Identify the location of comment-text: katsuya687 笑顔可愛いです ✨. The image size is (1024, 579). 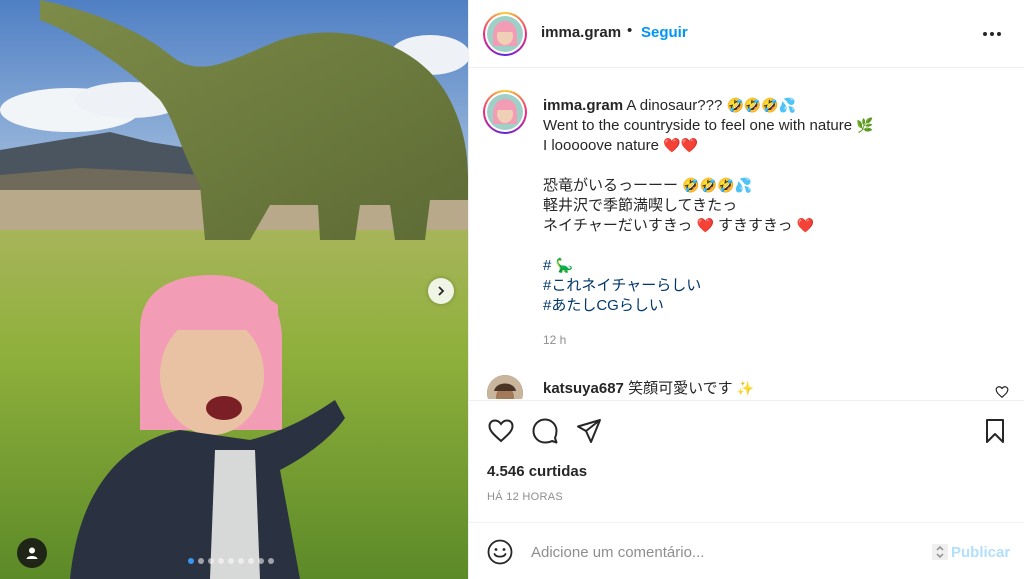
(648, 387).